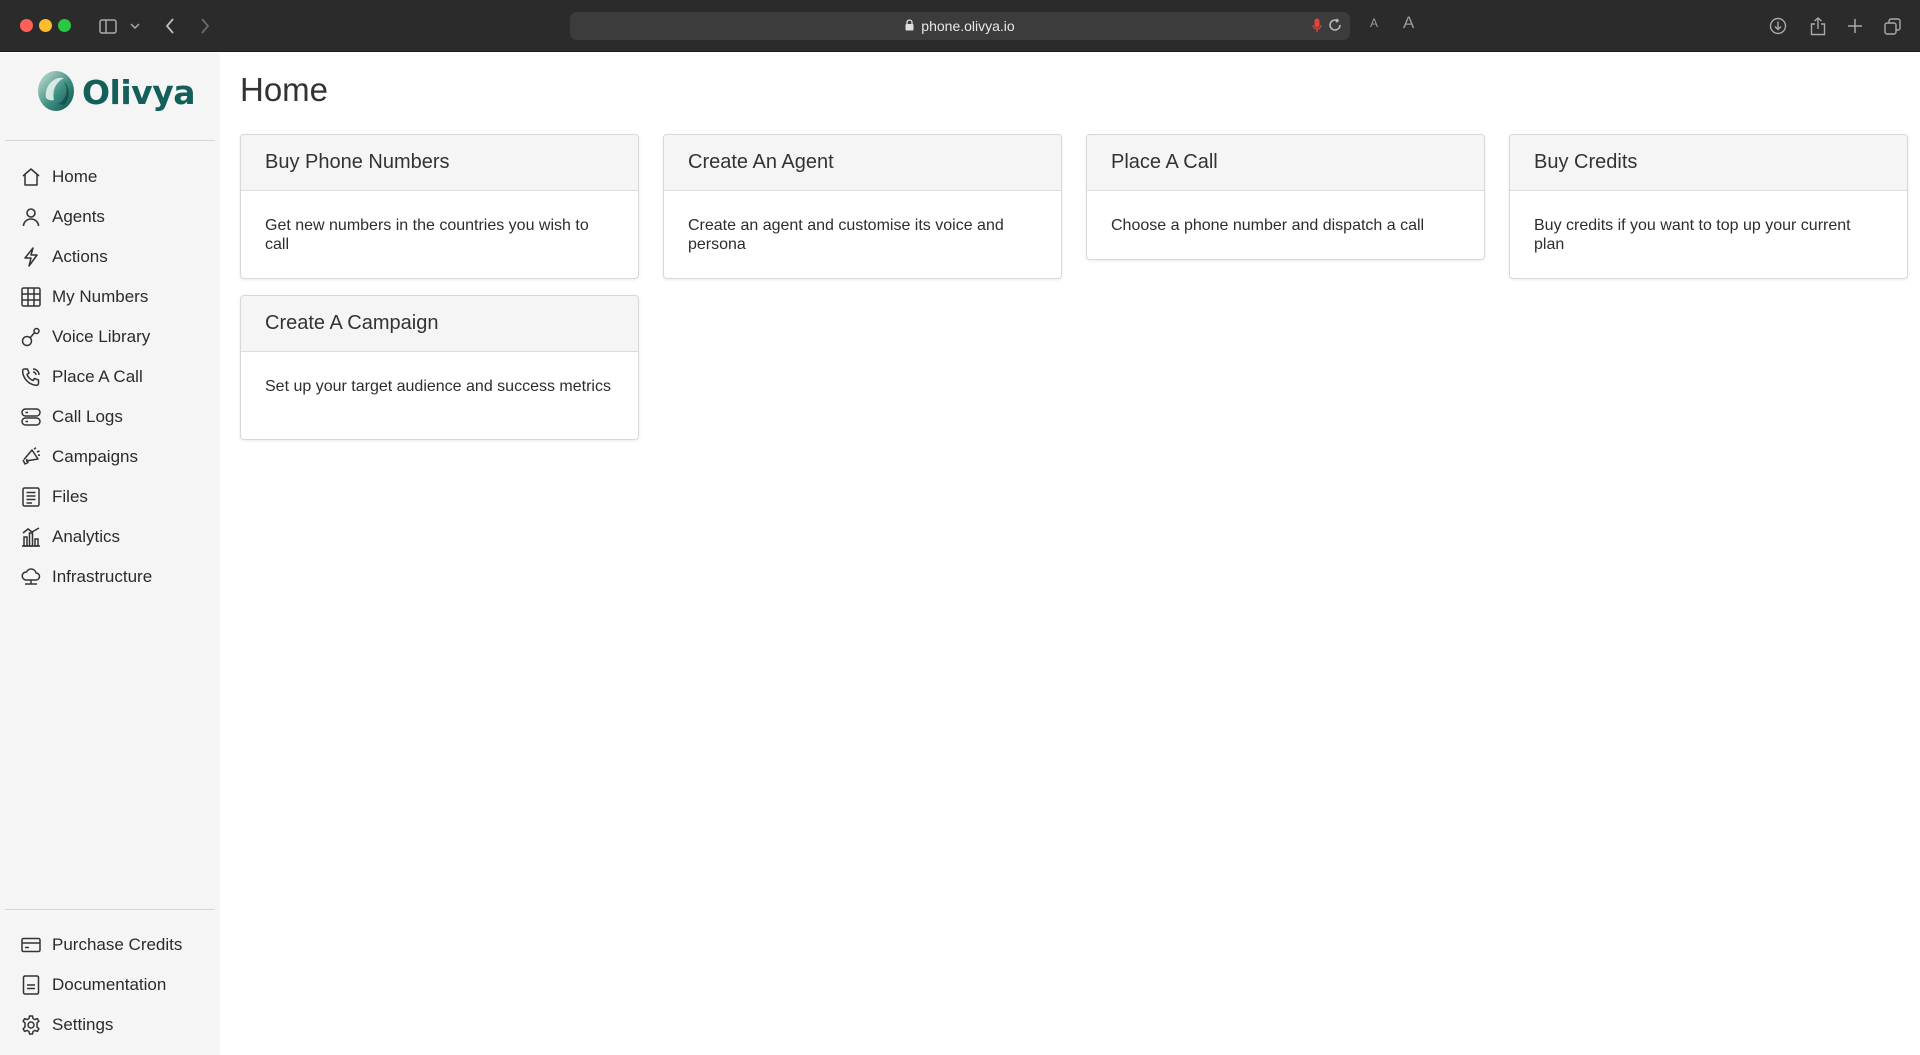 The height and width of the screenshot is (1055, 1920). I want to click on sidebar-item-call-logs: Call Logs, so click(110, 417).